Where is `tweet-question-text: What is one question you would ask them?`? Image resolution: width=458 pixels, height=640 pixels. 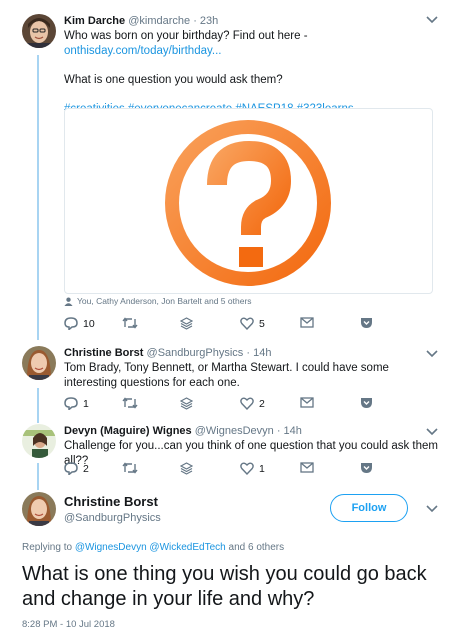 tweet-question-text: What is one question you would ask them? is located at coordinates (173, 80).